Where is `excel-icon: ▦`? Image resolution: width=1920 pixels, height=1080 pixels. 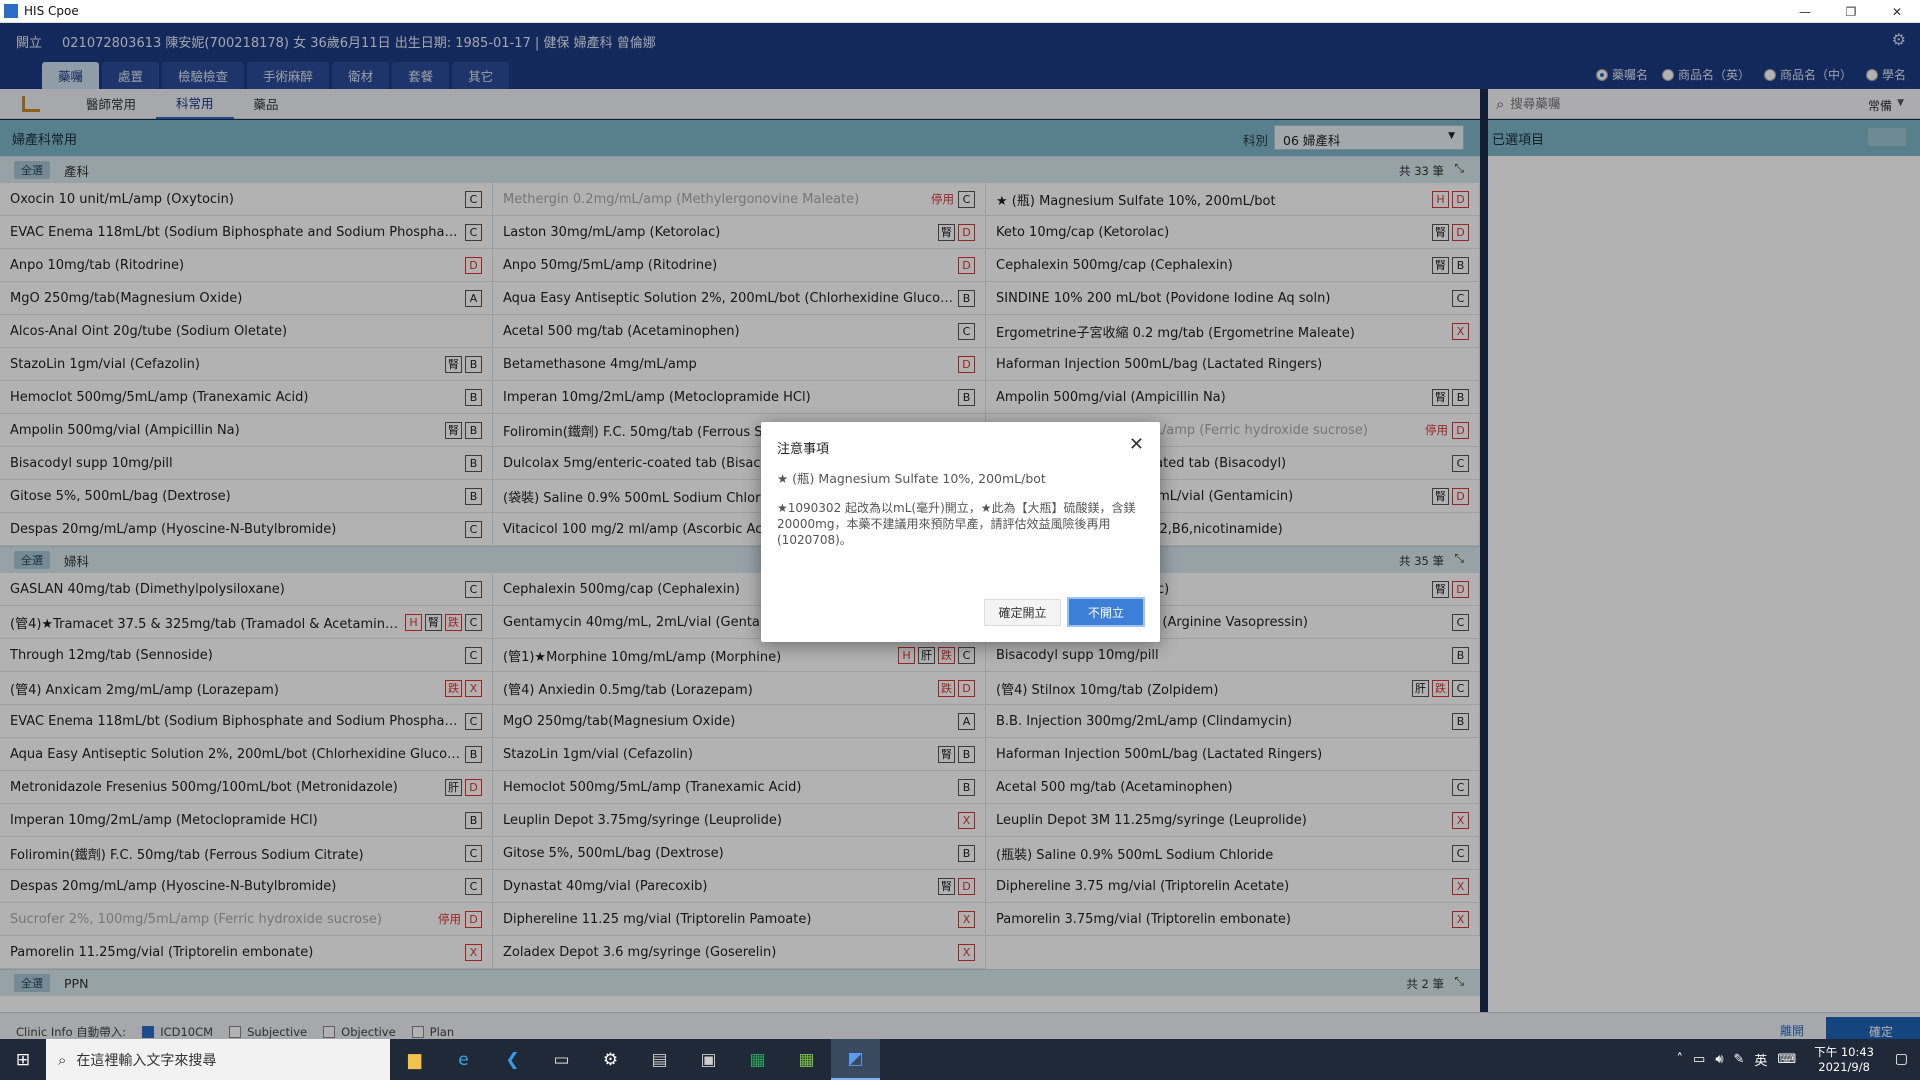
excel-icon: ▦ is located at coordinates (757, 1059).